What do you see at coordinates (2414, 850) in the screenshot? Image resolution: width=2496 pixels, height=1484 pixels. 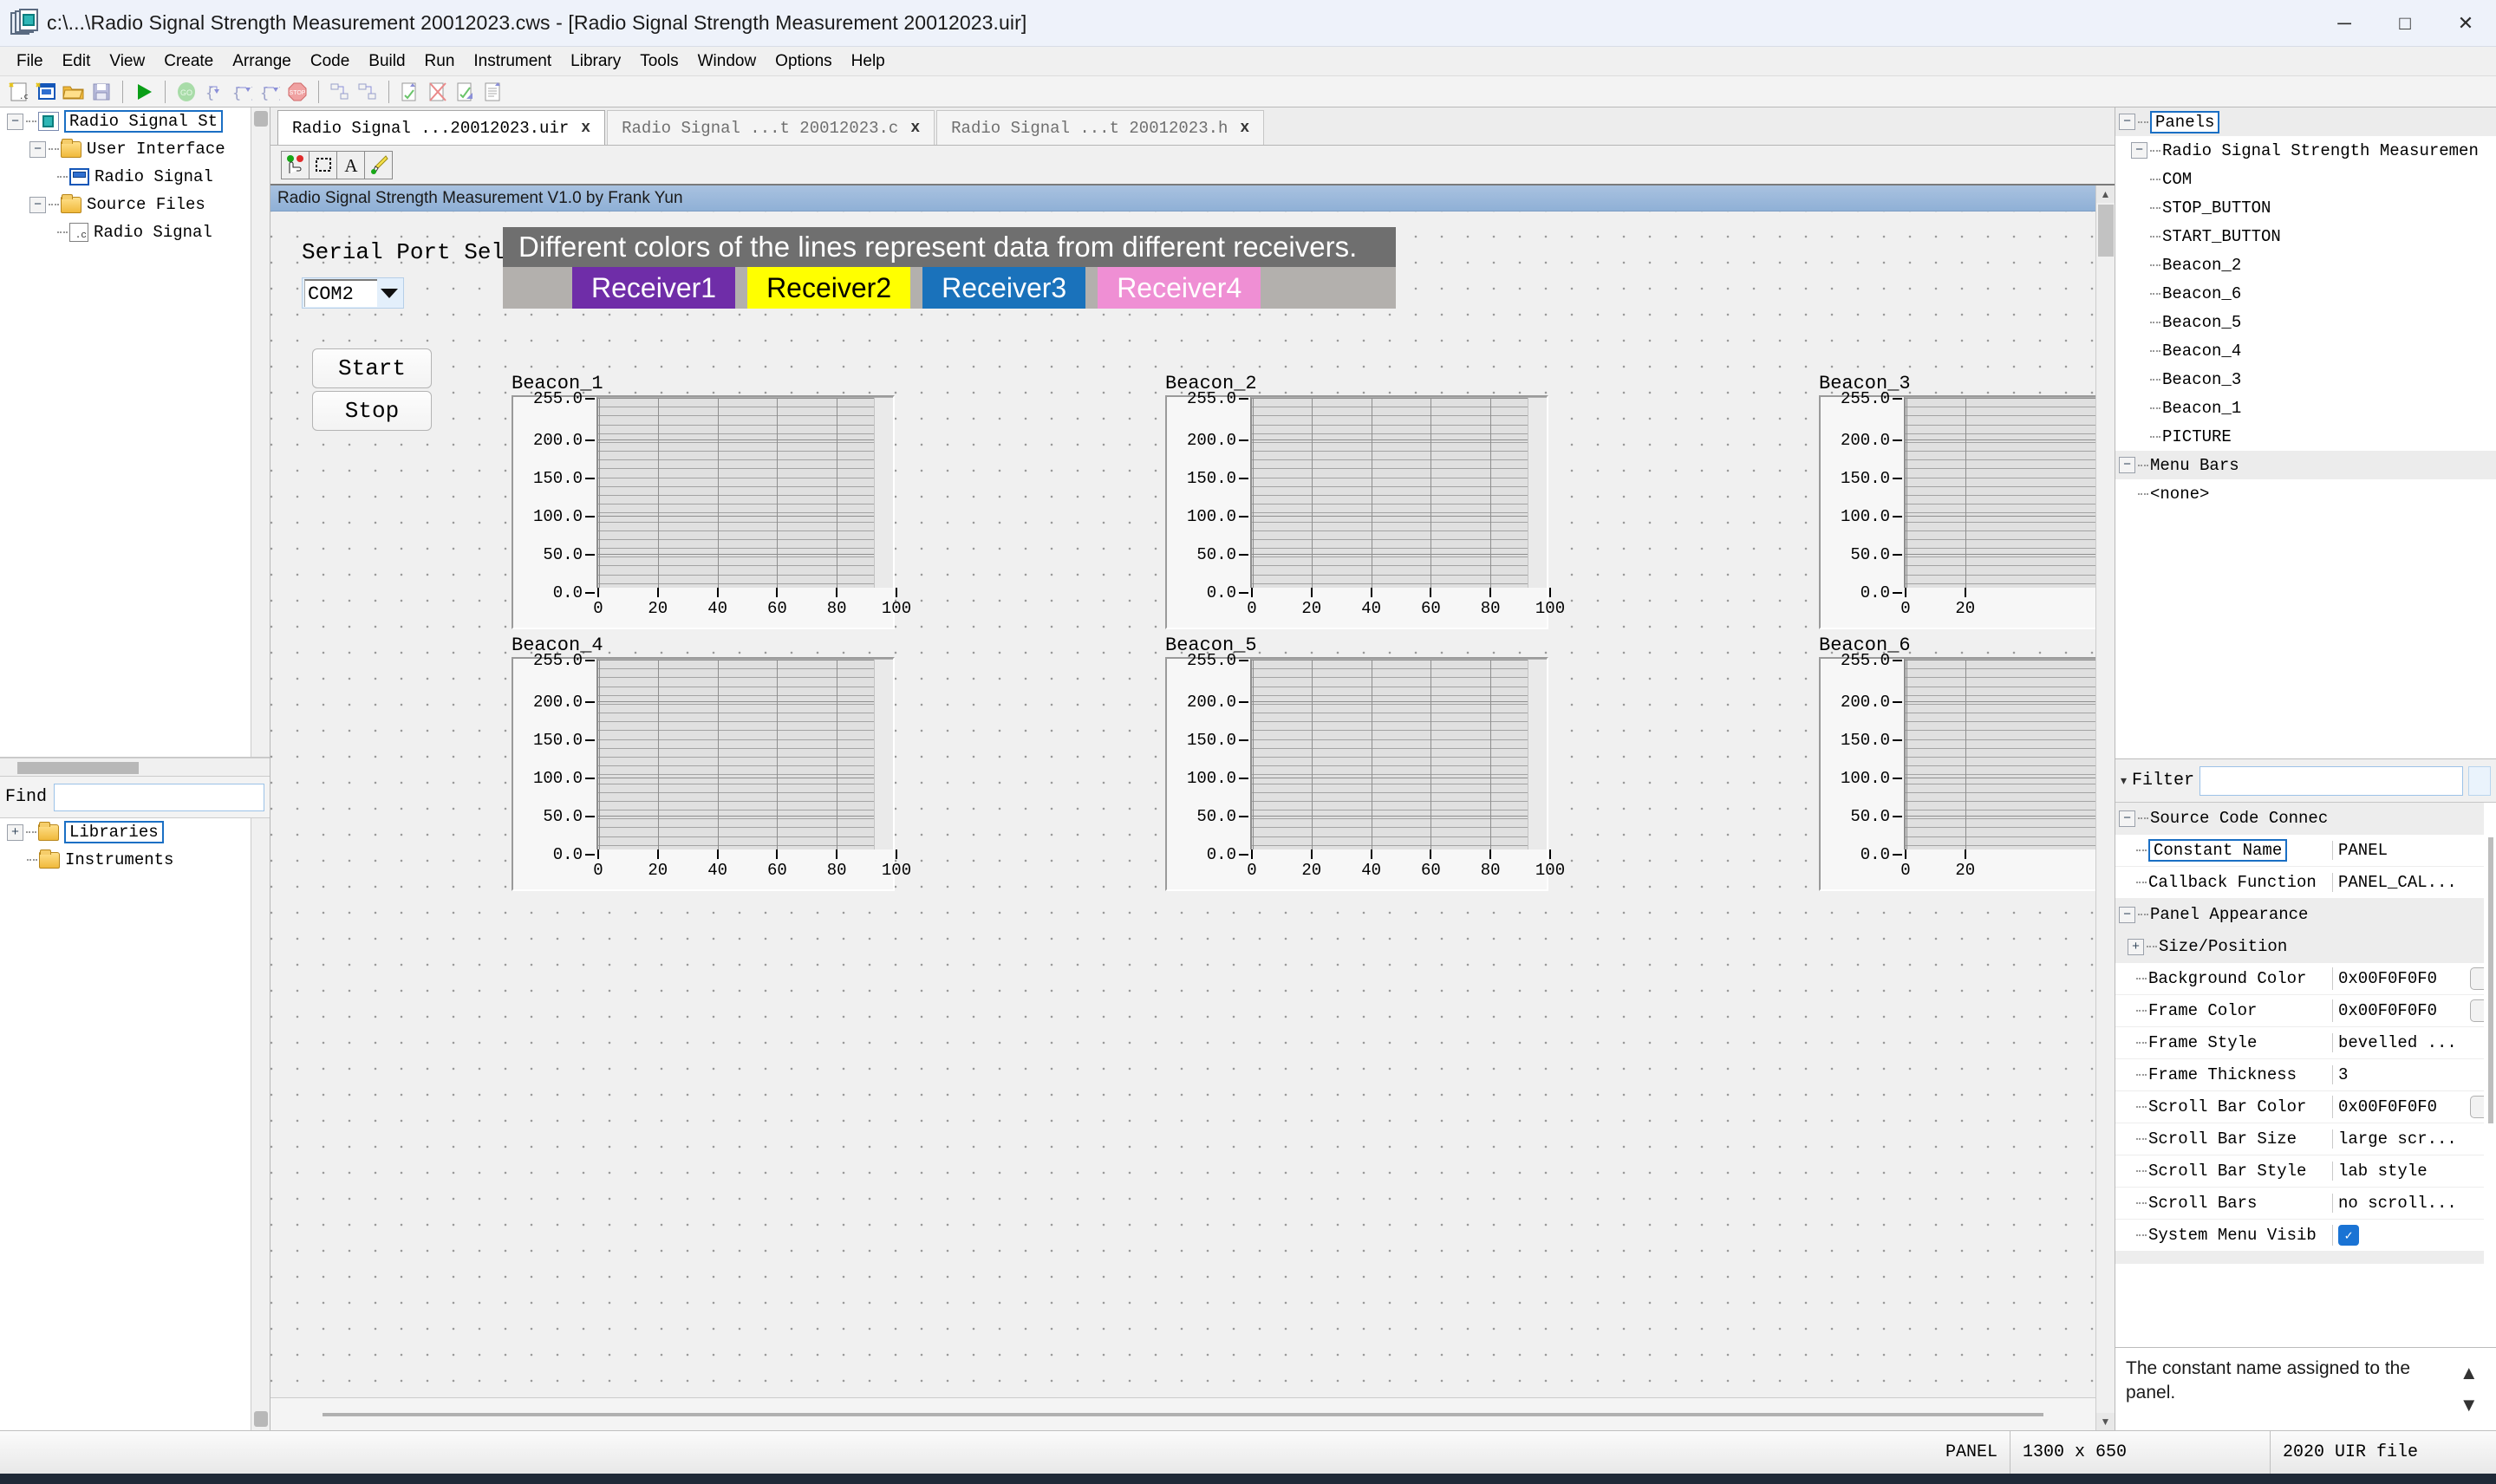 I see `property-value: PANEL` at bounding box center [2414, 850].